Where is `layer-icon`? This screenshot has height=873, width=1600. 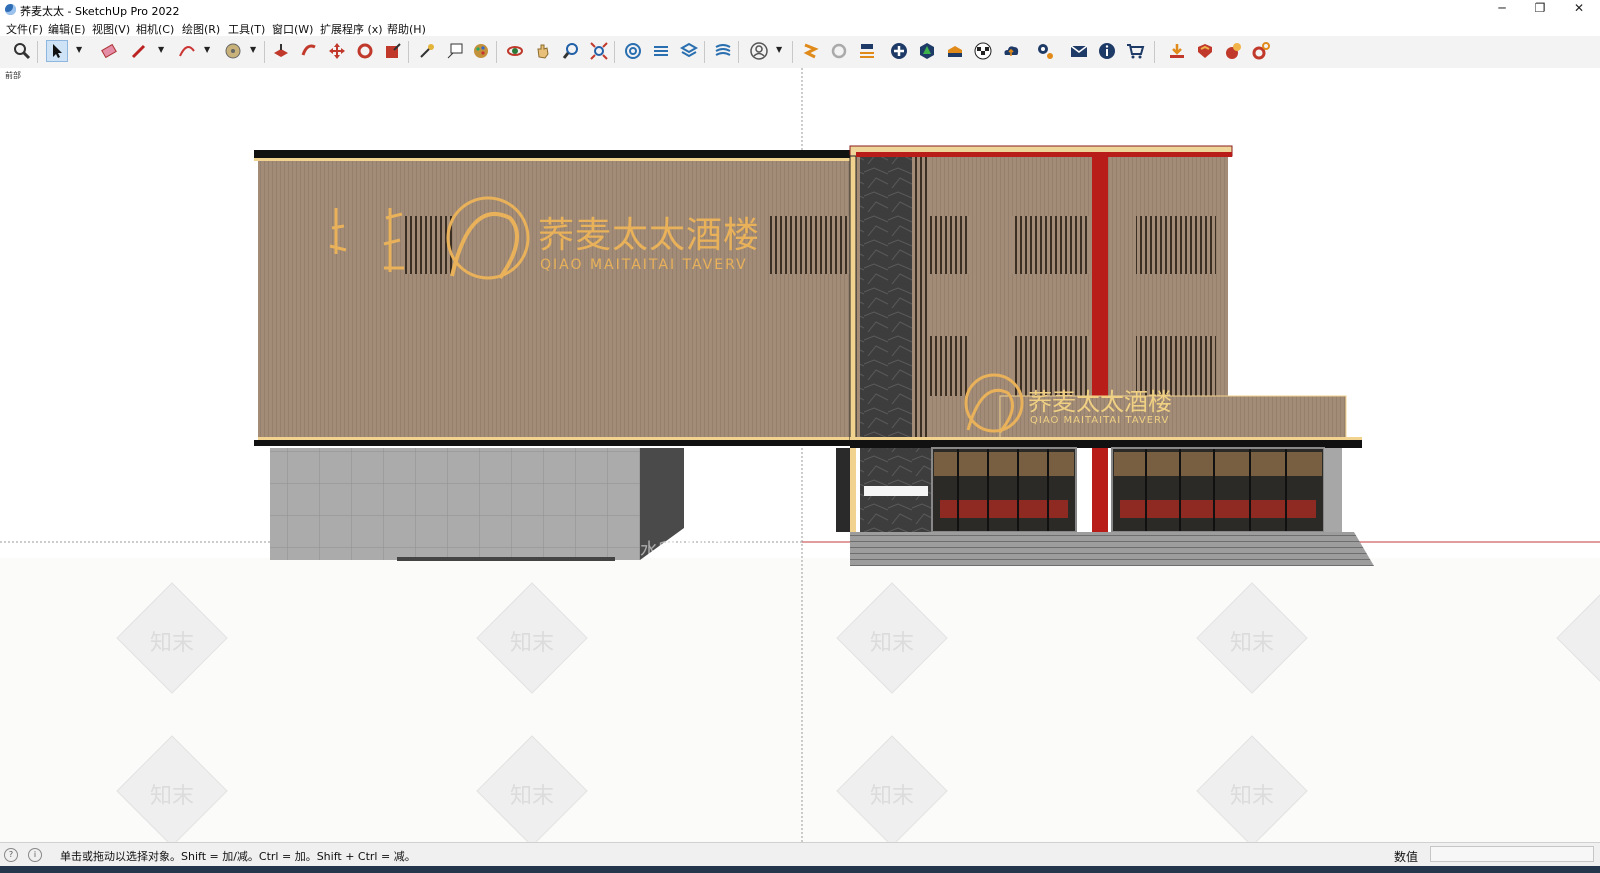 layer-icon is located at coordinates (661, 51).